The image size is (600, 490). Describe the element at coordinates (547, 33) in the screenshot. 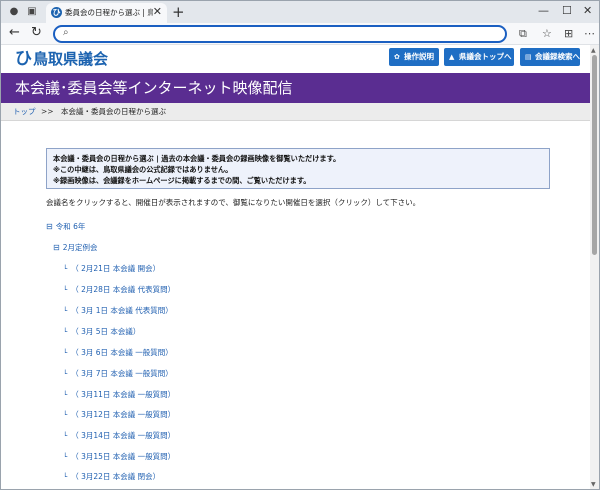

I see `favorites-icon: ☆` at that location.